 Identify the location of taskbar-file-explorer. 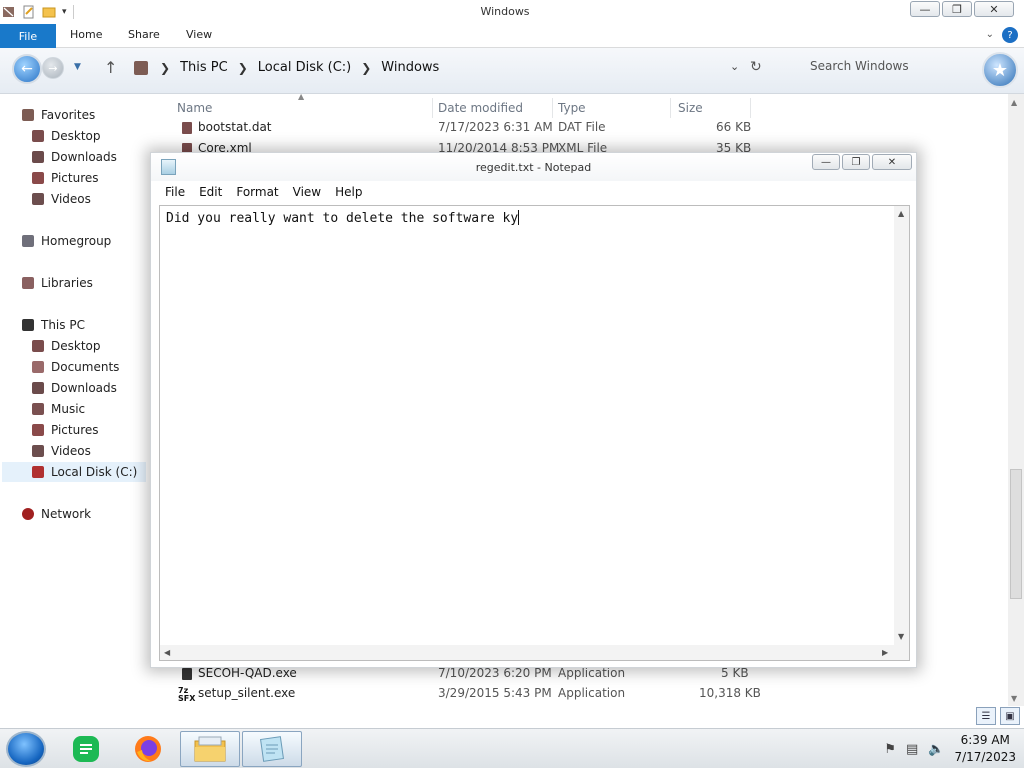
(210, 749).